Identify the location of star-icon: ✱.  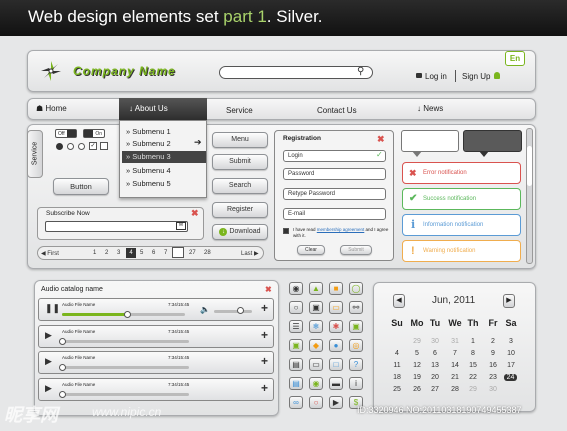
(336, 326).